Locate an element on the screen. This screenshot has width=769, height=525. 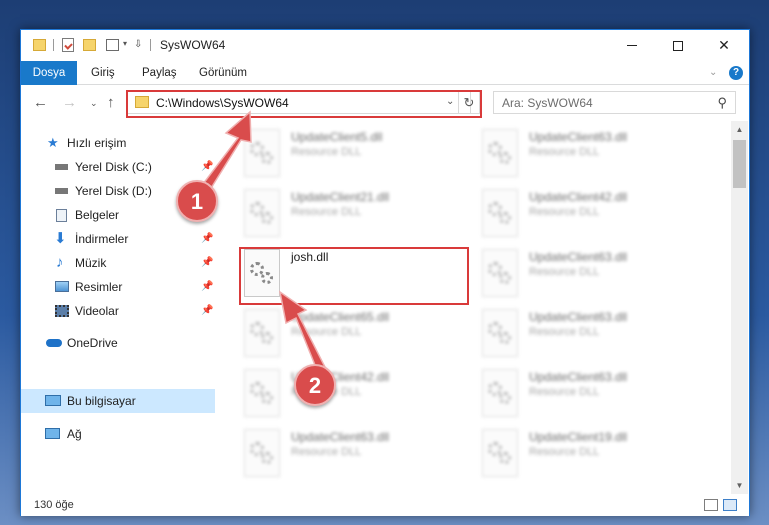
tab-share: Paylaş is located at coordinates (159, 73).